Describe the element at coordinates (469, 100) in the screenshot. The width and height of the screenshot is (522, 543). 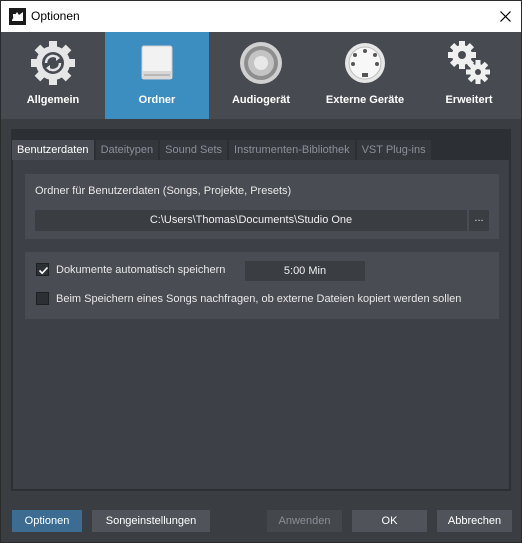
I see `category-label: Erweitert` at that location.